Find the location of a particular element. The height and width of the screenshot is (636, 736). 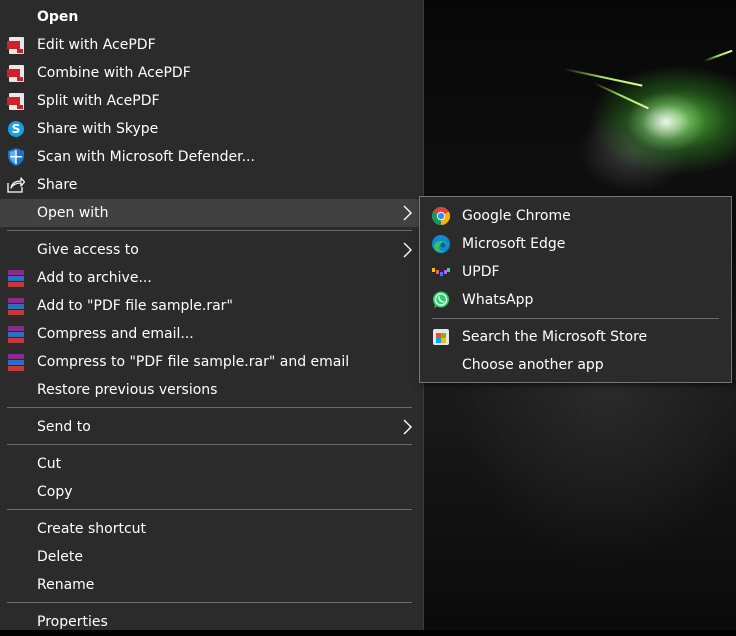

menu-item-label: Open is located at coordinates (58, 17).